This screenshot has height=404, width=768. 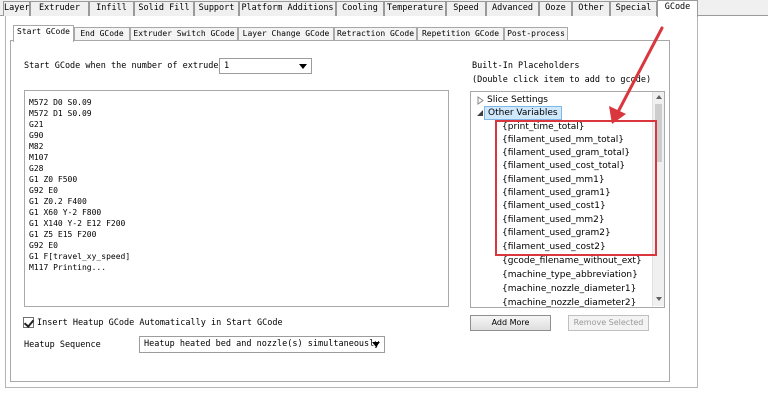 I want to click on insert-heatup-checkbox, so click(x=29, y=322).